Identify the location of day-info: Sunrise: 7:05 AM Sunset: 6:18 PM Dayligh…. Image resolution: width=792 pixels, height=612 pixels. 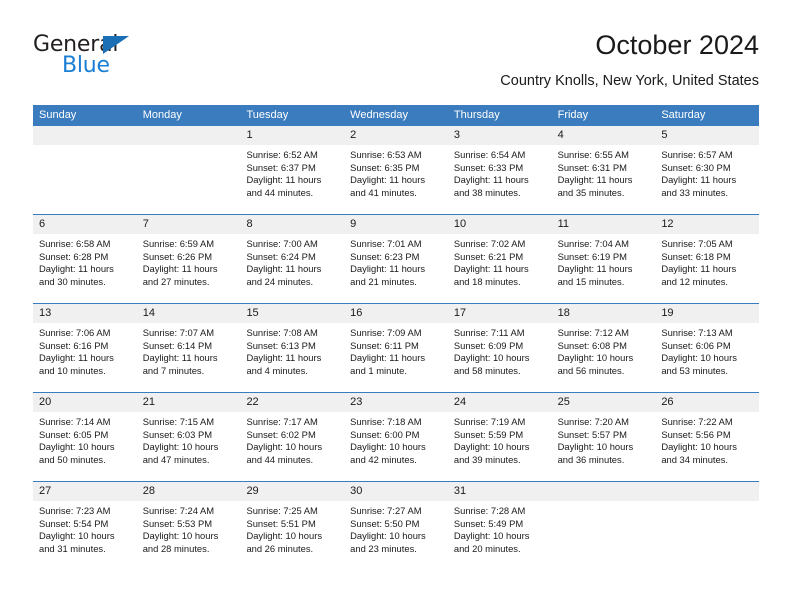
(707, 261).